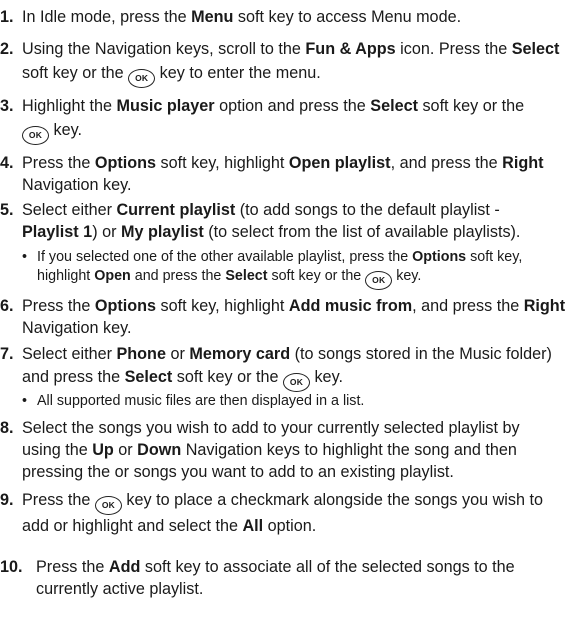 The image size is (585, 624). Describe the element at coordinates (7, 163) in the screenshot. I see `step-number: 4.` at that location.